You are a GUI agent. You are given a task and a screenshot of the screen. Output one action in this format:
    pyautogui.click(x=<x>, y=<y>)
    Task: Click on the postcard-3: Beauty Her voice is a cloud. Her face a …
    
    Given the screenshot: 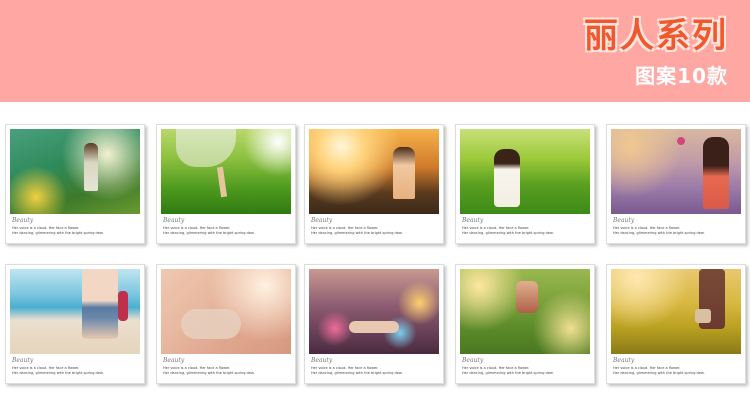 What is the action you would take?
    pyautogui.click(x=374, y=184)
    